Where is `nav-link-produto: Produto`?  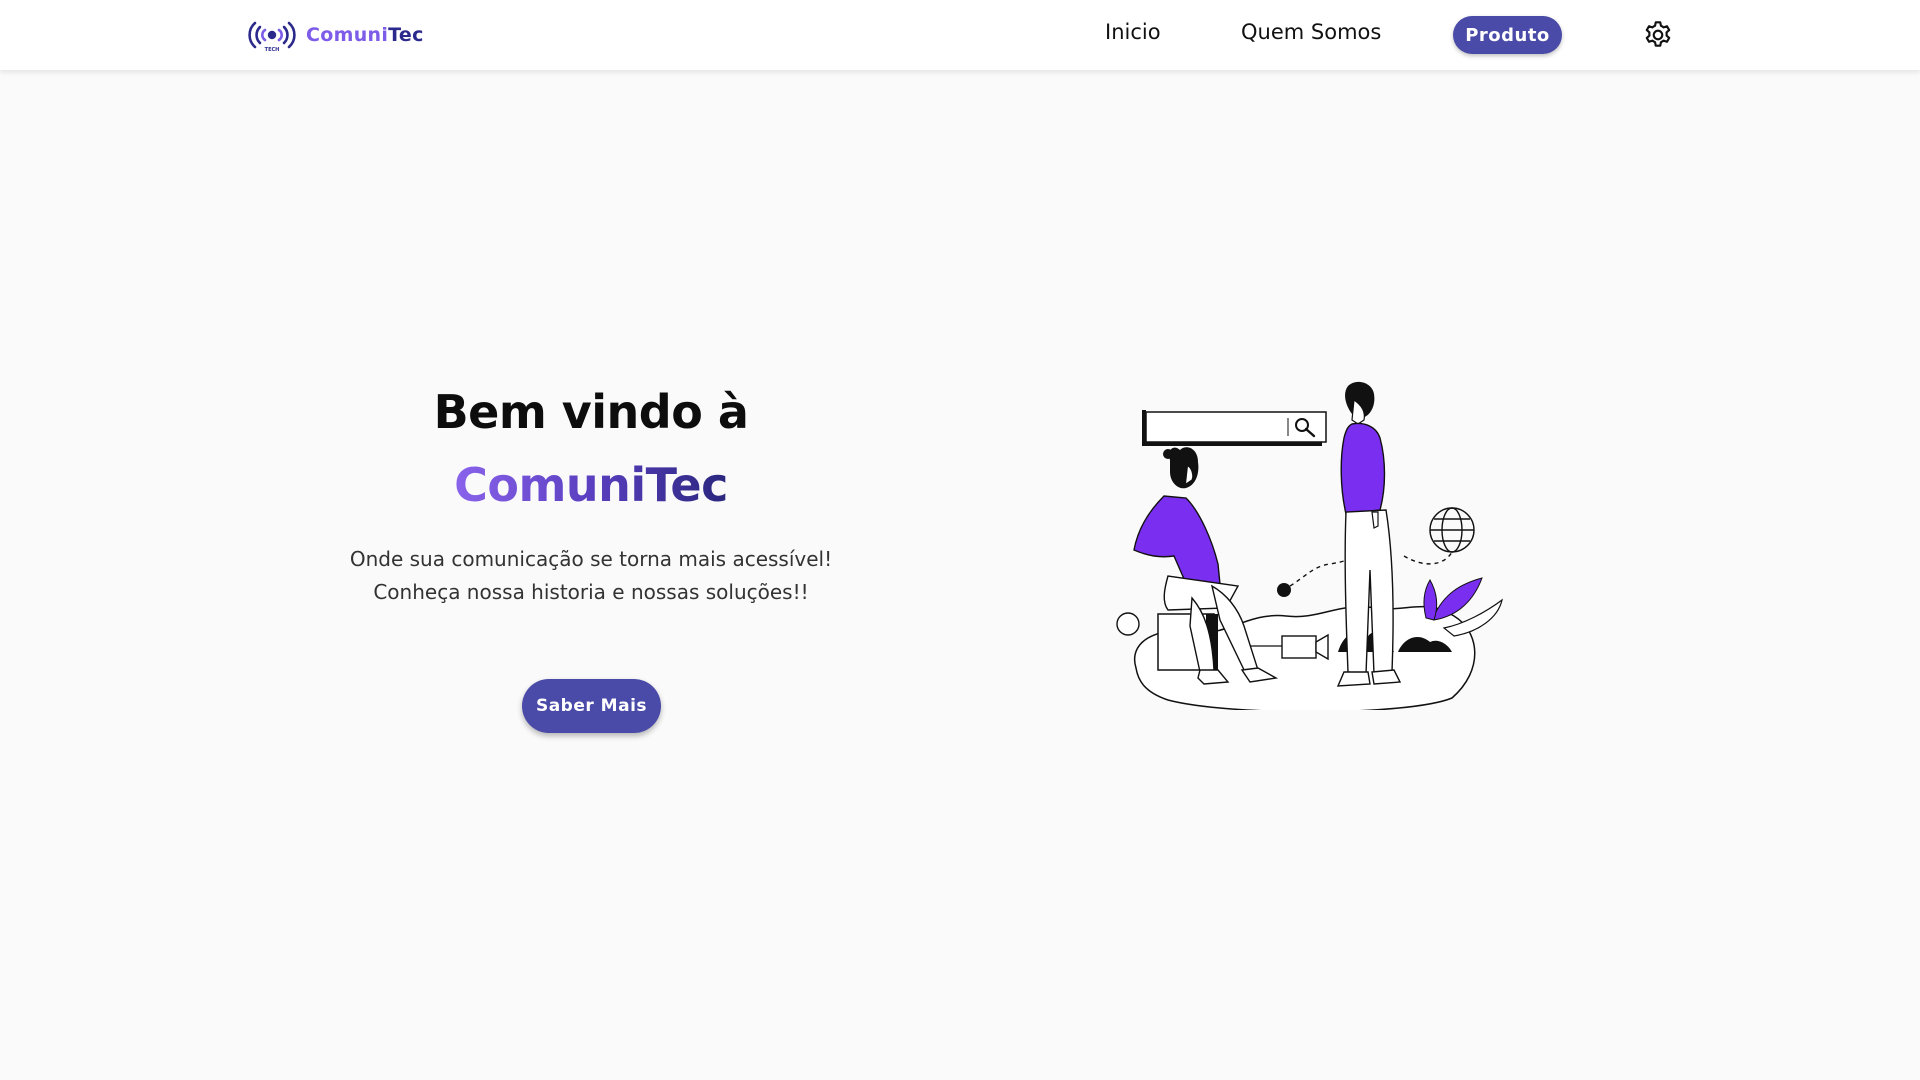
nav-link-produto: Produto is located at coordinates (1507, 35).